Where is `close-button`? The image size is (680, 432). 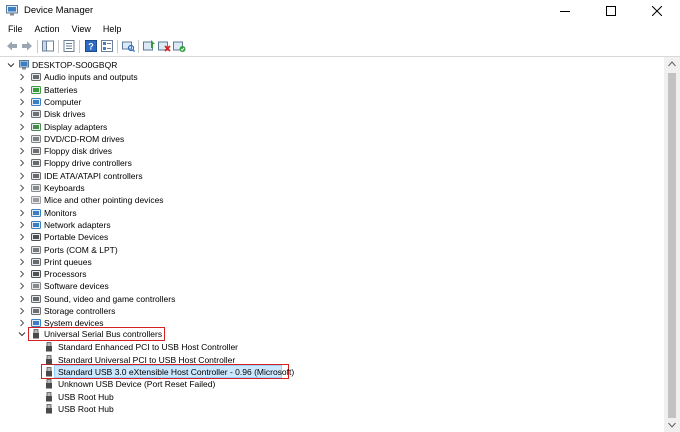
close-button is located at coordinates (657, 11).